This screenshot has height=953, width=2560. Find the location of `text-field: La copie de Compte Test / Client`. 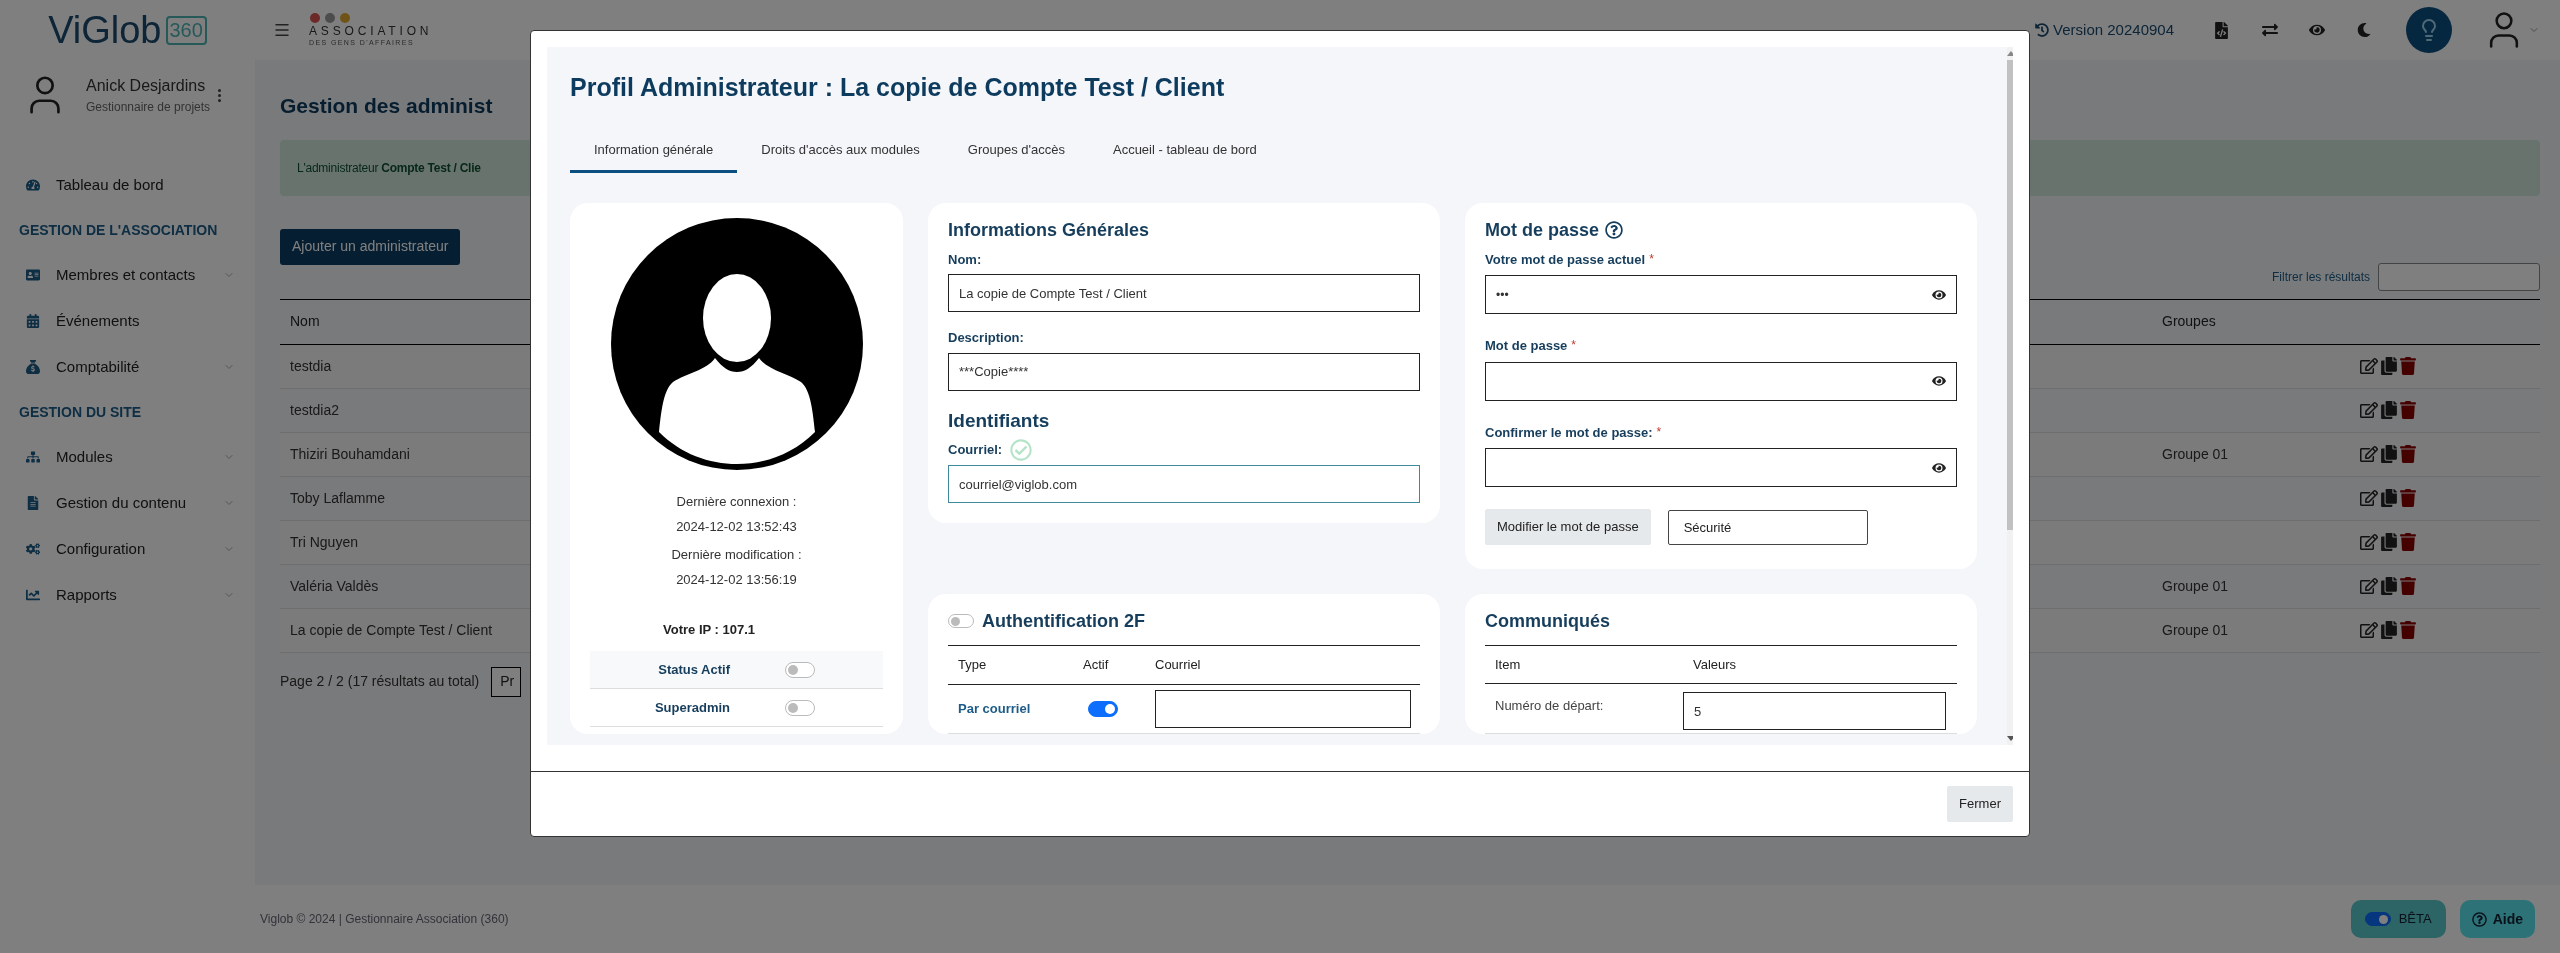

text-field: La copie de Compte Test / Client is located at coordinates (1184, 293).